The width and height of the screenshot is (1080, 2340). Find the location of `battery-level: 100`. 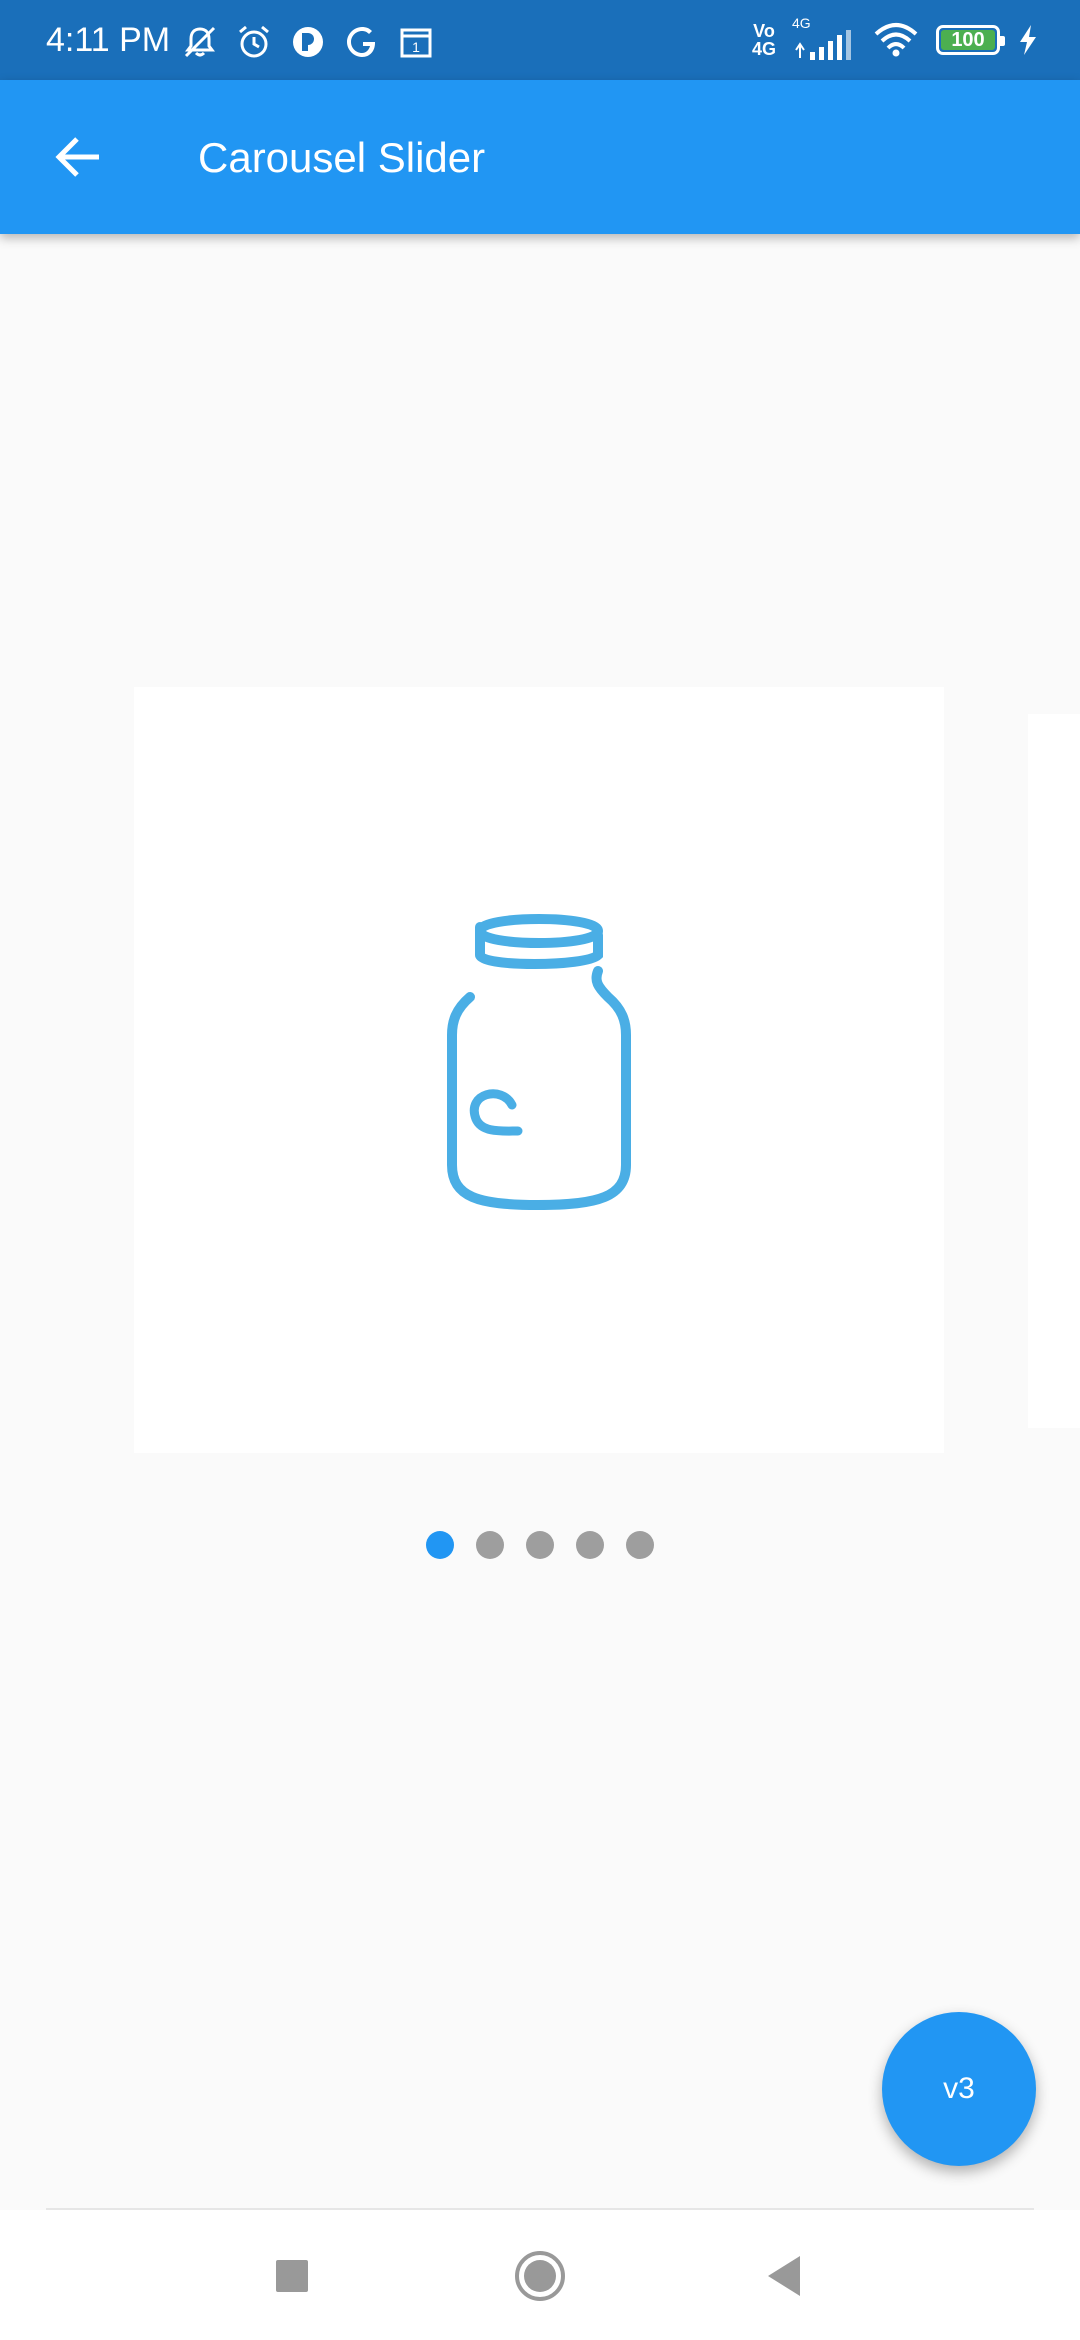

battery-level: 100 is located at coordinates (968, 39).